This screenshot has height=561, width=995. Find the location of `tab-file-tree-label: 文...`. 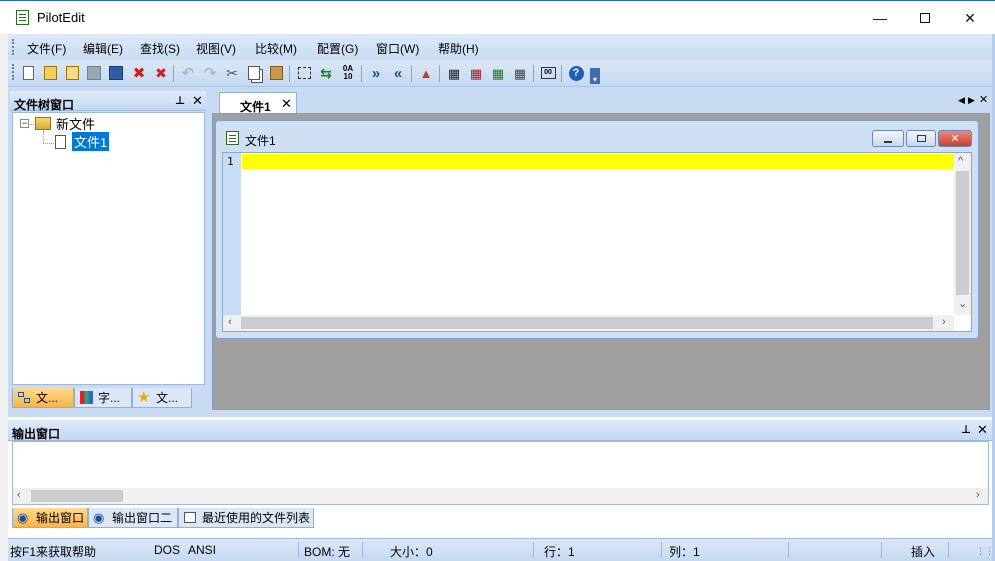

tab-file-tree-label: 文... is located at coordinates (47, 398).